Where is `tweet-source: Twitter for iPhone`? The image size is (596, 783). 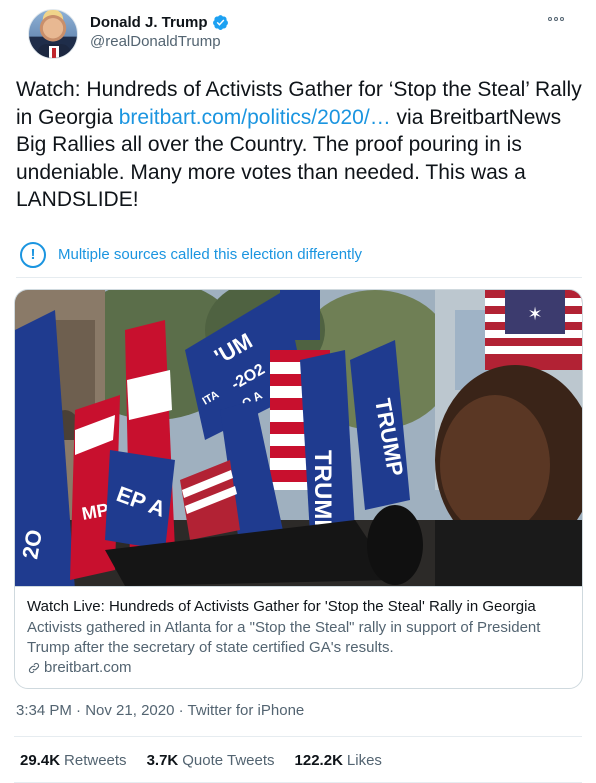 tweet-source: Twitter for iPhone is located at coordinates (246, 710).